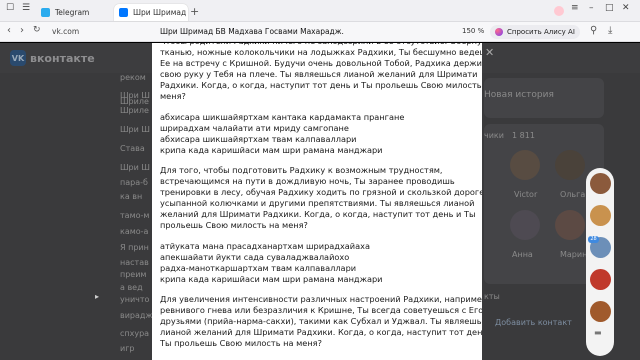  I want to click on post-line: меня?, so click(173, 96).